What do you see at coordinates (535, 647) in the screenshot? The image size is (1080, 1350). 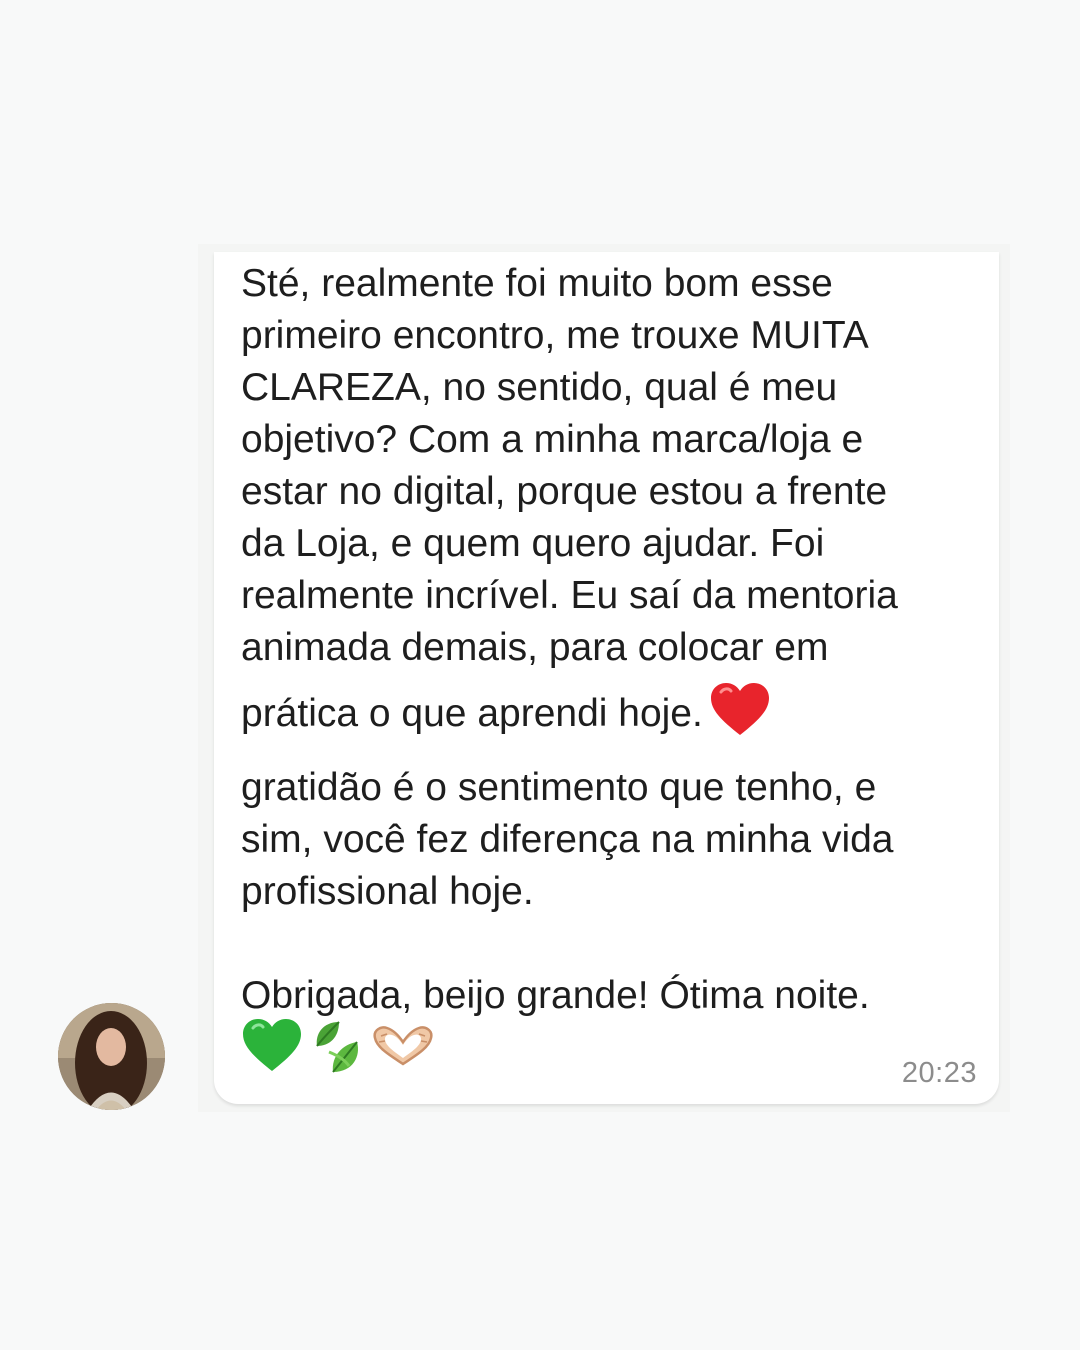 I see `message-line: animada demais, para colocar em` at bounding box center [535, 647].